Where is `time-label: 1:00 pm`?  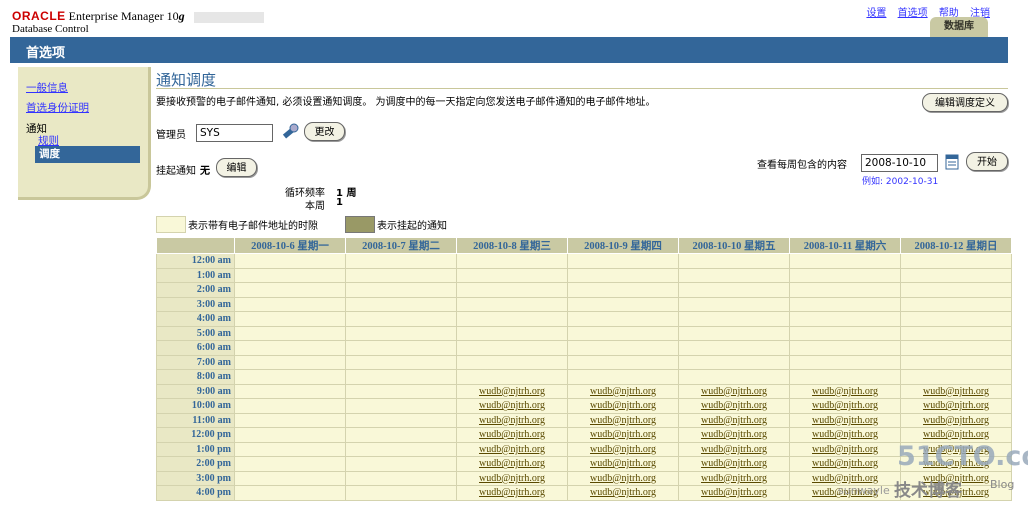 time-label: 1:00 pm is located at coordinates (195, 449).